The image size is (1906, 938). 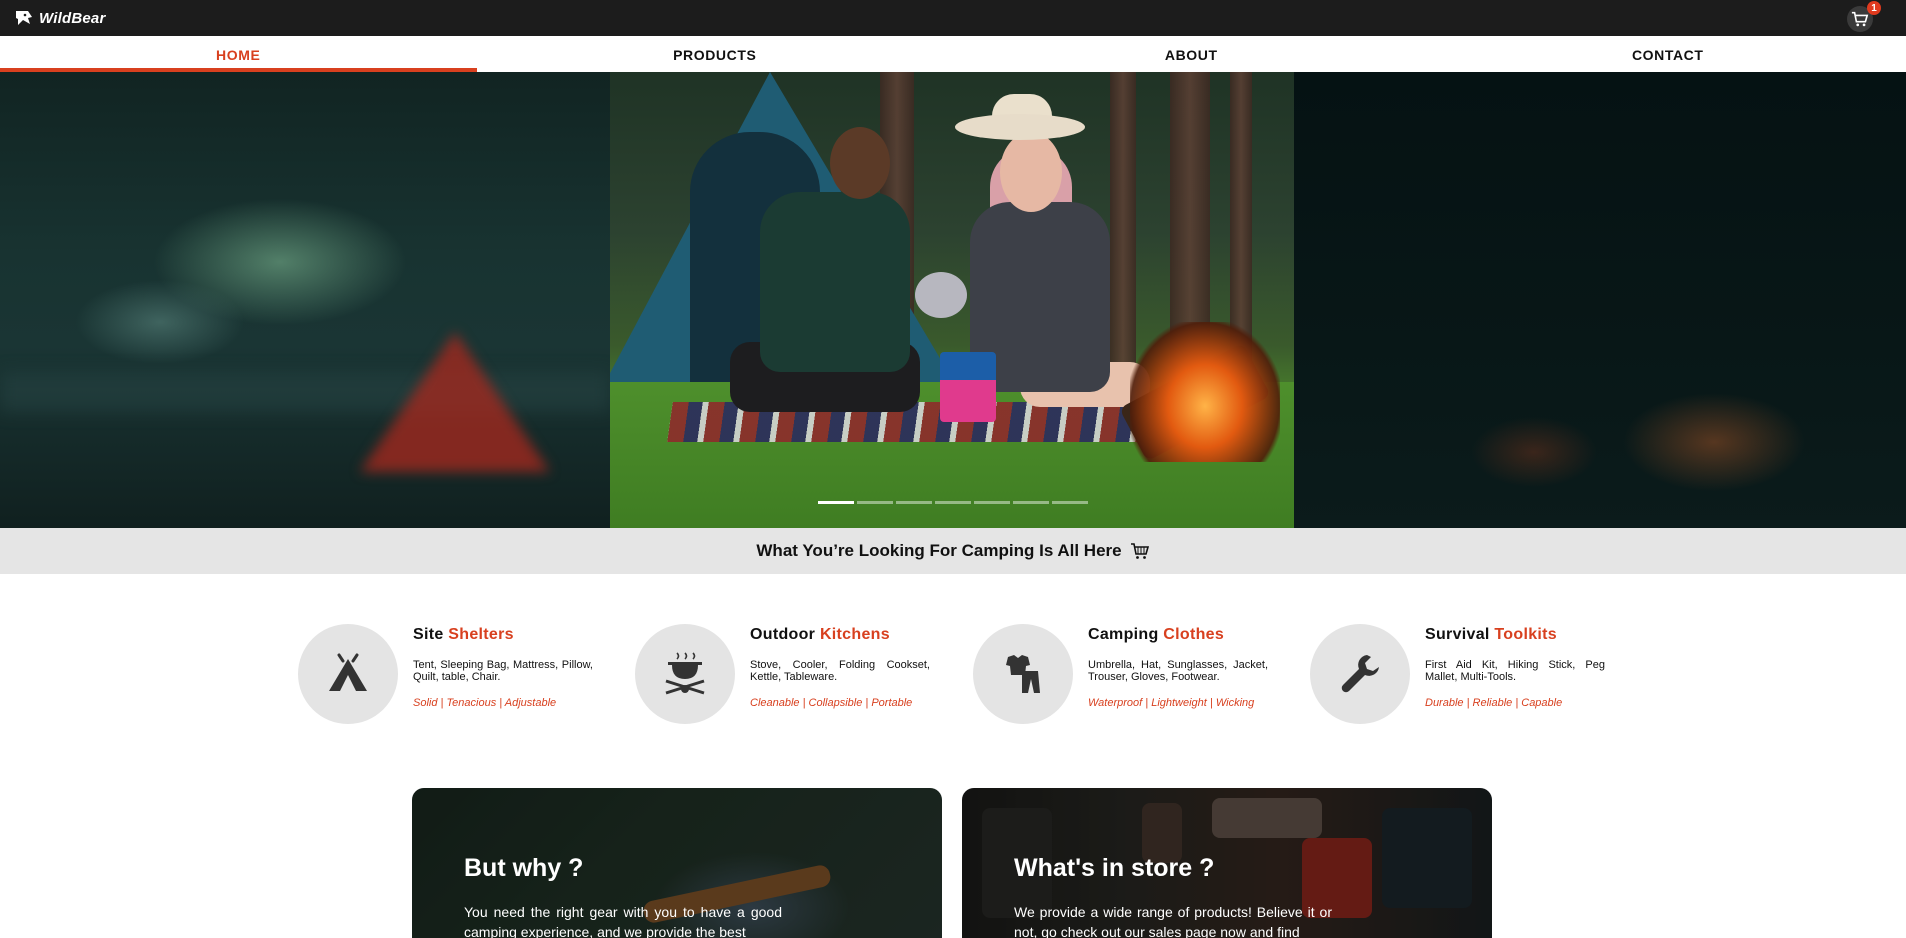 I want to click on clothes-icon, so click(x=1023, y=674).